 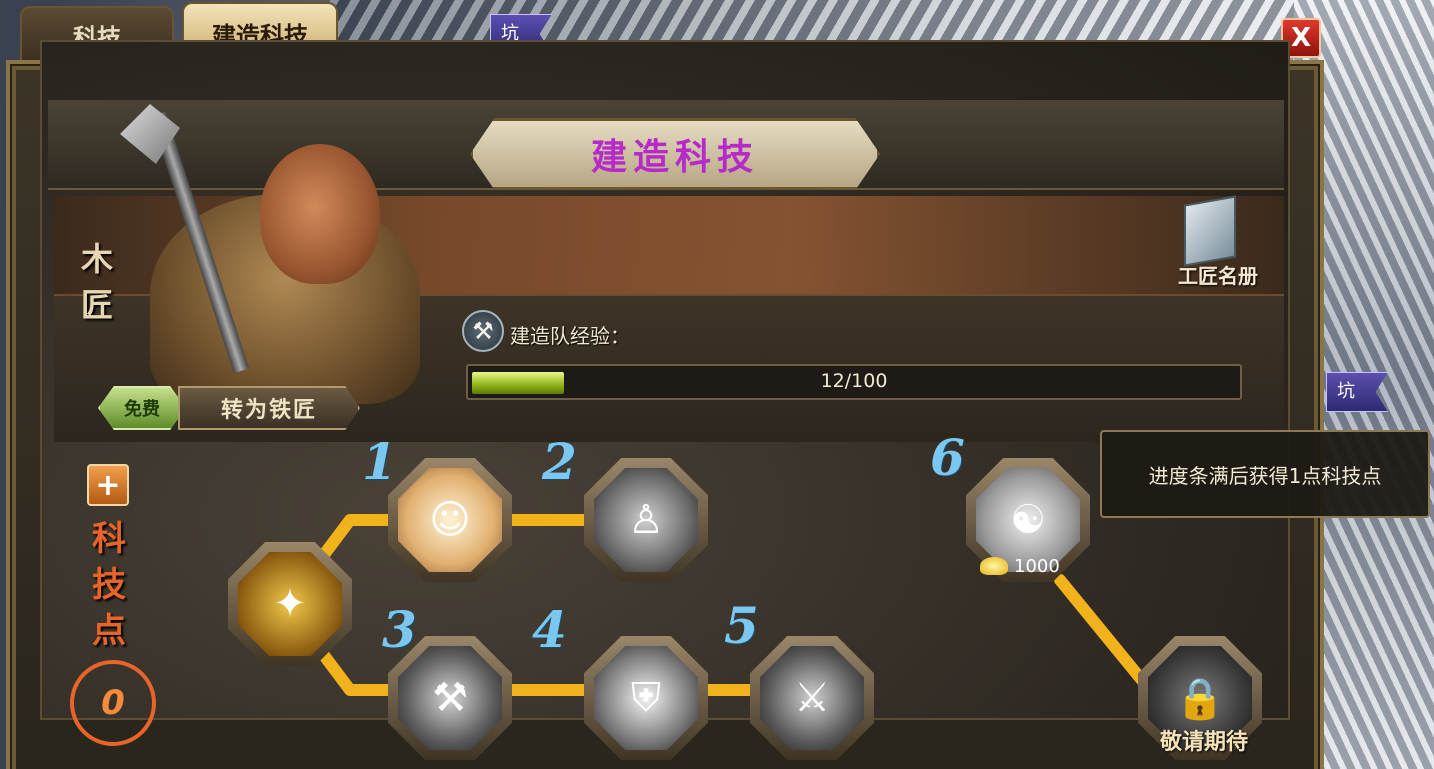 I want to click on battering-ram-icon: ⚔, so click(x=812, y=698).